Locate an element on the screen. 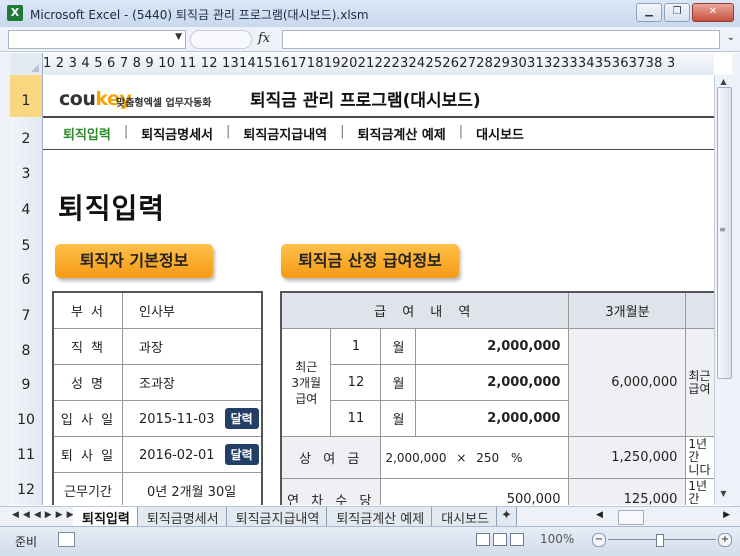  window-controls: ▁ ❐ ✕ is located at coordinates (685, 12).